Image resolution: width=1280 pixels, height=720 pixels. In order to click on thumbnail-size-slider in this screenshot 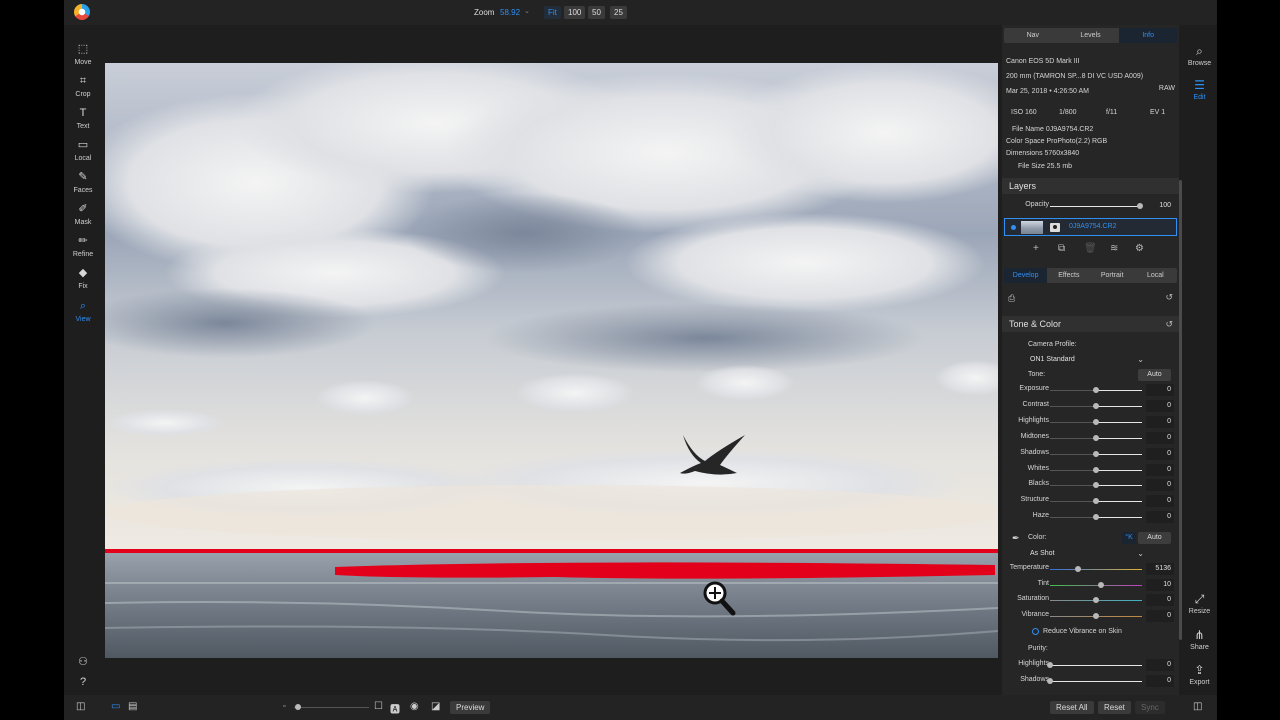, I will do `click(331, 707)`.